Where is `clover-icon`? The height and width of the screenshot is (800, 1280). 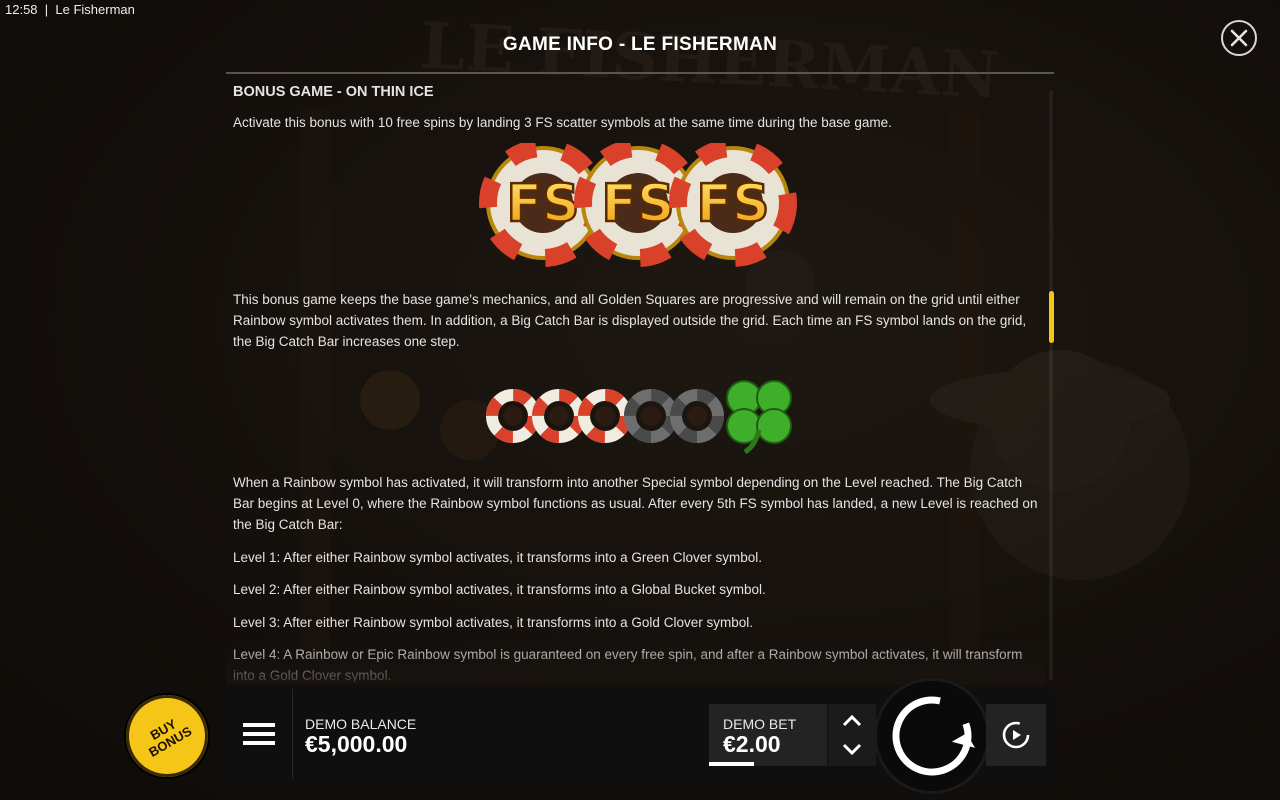
clover-icon is located at coordinates (759, 417).